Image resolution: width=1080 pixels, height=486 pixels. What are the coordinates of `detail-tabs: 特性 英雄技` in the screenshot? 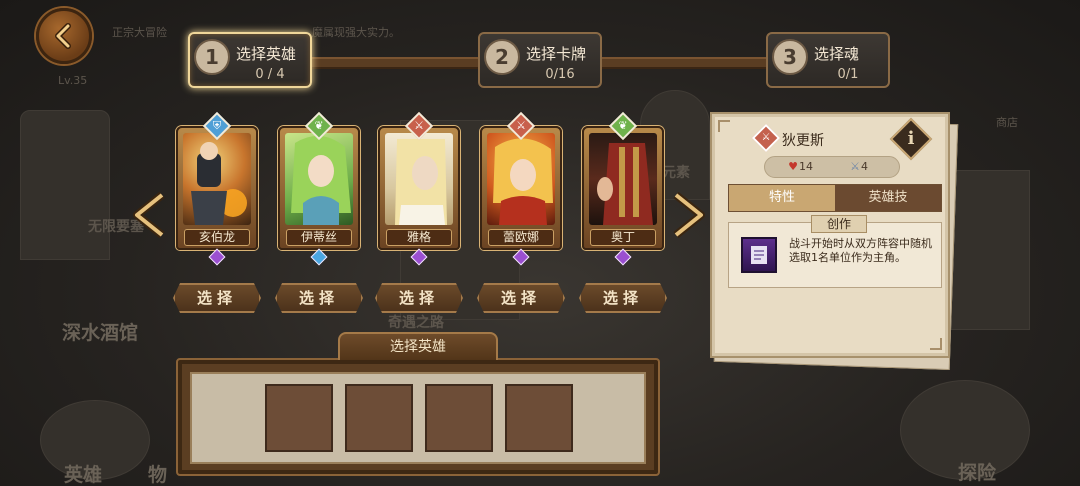 It's located at (835, 198).